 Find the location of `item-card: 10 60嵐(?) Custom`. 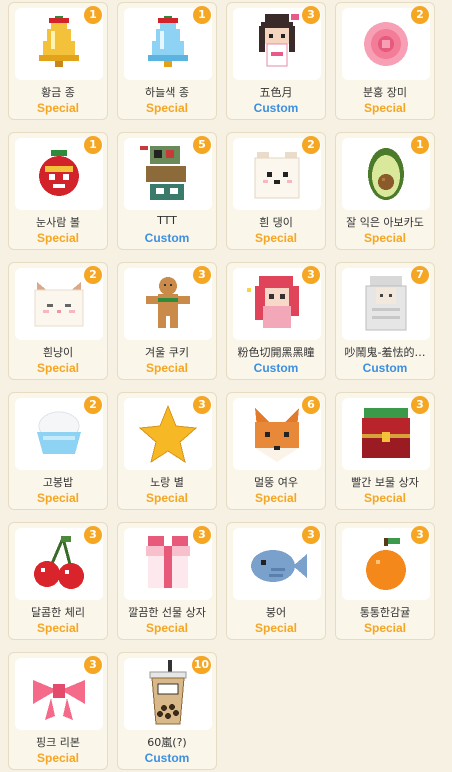

item-card: 10 60嵐(?) Custom is located at coordinates (167, 711).